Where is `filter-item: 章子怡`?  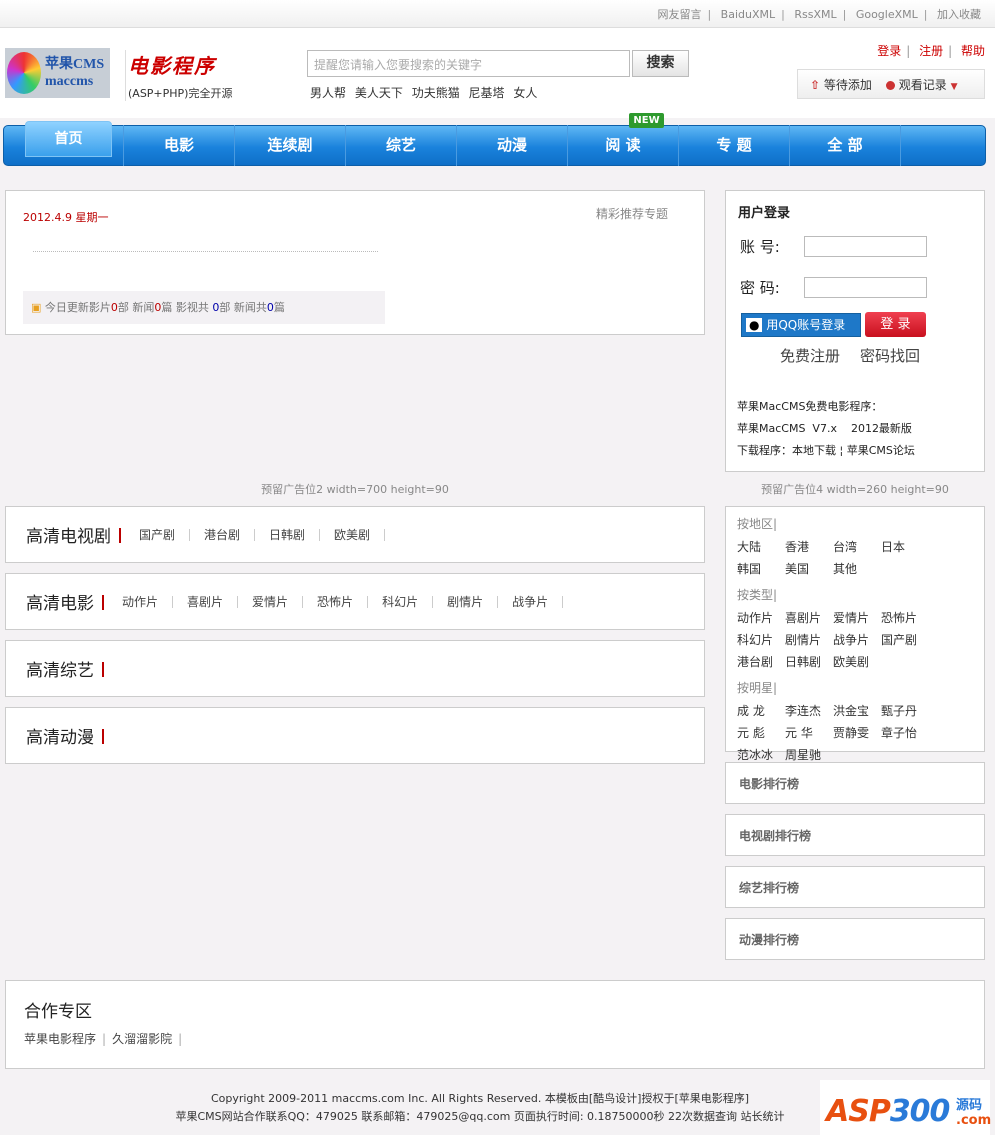
filter-item: 章子怡 is located at coordinates (905, 733).